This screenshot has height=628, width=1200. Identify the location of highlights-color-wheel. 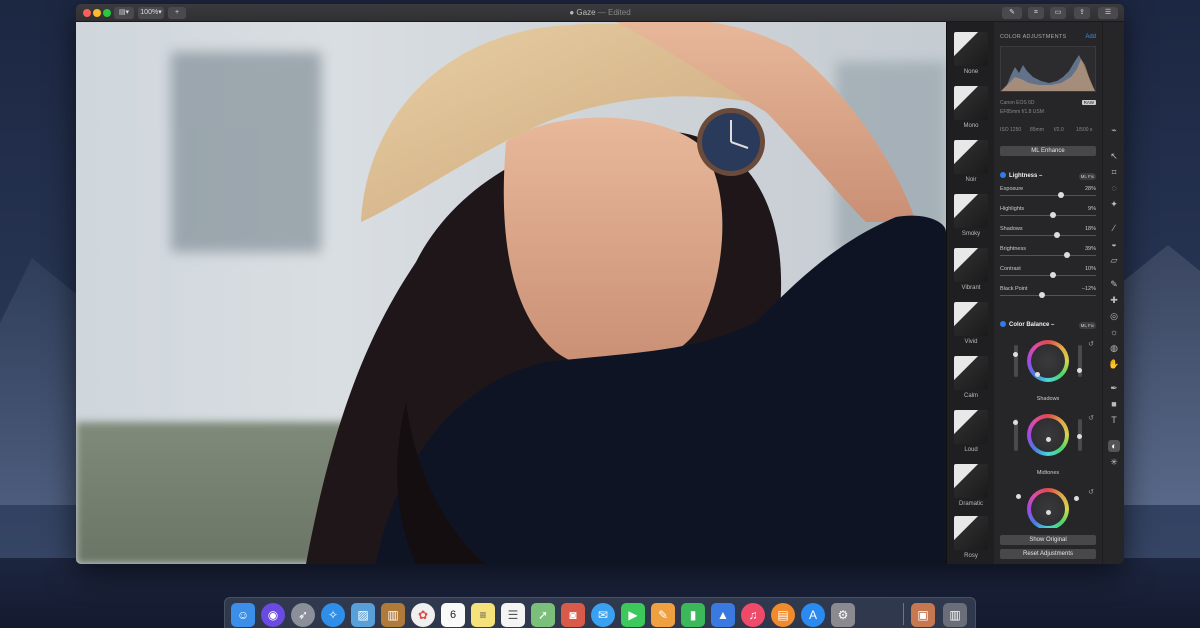
(1048, 508).